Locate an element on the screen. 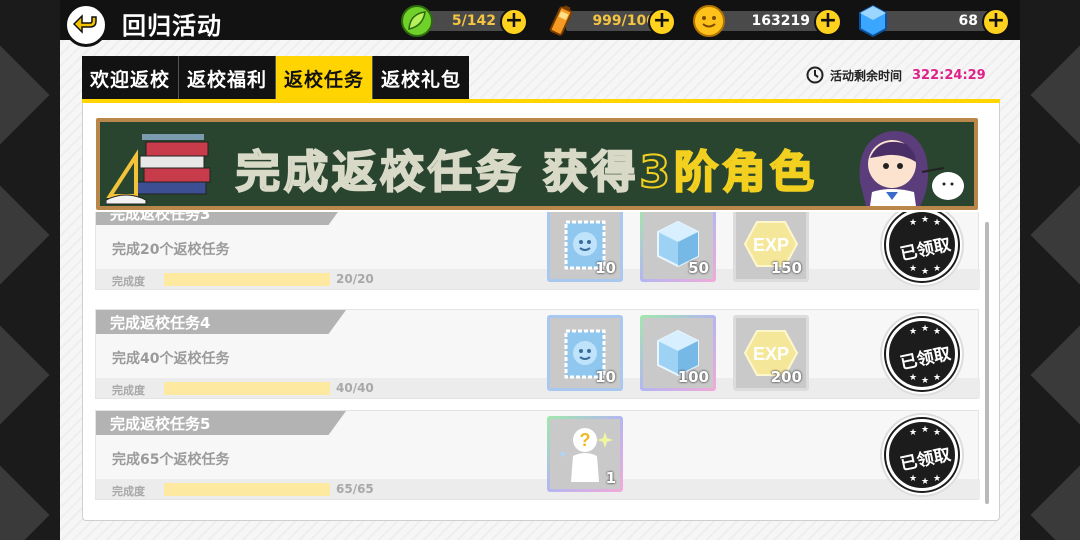 The image size is (1080, 540). add-gold-button: + is located at coordinates (828, 22).